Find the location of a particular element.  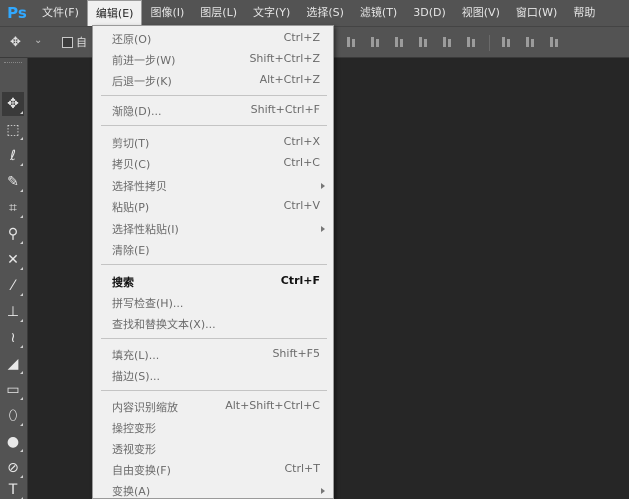

menu-view: 视图(V) is located at coordinates (481, 13).